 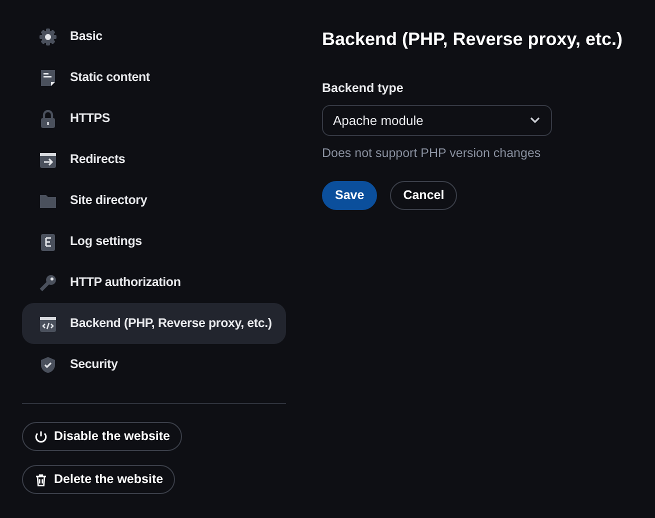 What do you see at coordinates (154, 77) in the screenshot?
I see `sidebar-item: Static content` at bounding box center [154, 77].